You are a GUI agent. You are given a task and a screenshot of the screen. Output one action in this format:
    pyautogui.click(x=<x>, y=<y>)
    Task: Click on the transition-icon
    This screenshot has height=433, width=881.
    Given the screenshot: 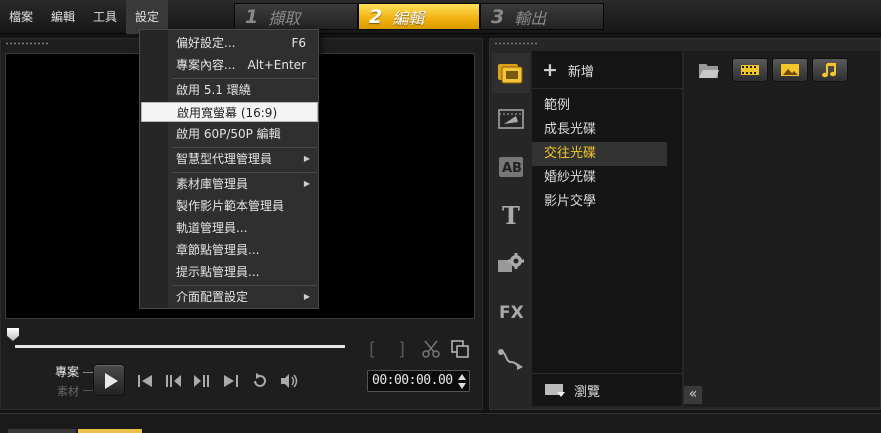 What is the action you would take?
    pyautogui.click(x=511, y=119)
    